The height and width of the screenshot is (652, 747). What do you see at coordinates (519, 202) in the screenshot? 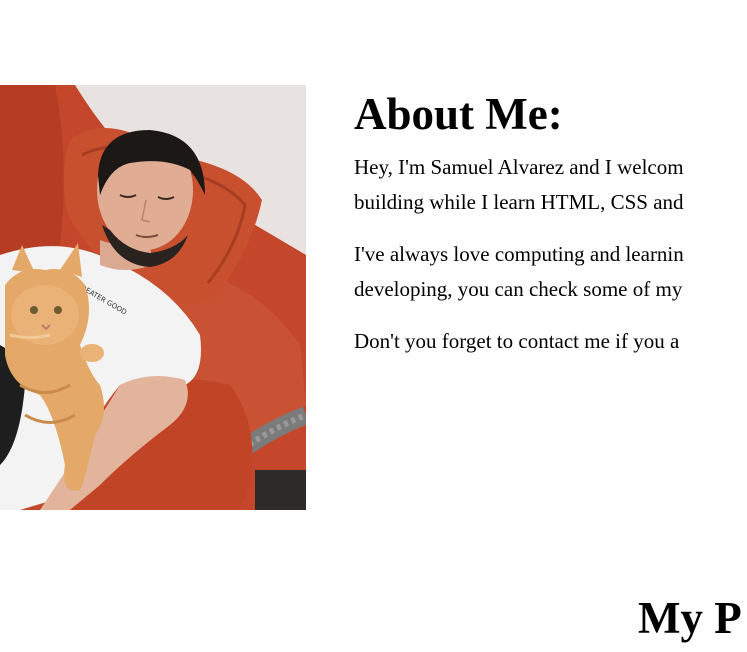
I see `about-paragraph-1-line-2: building while I learn HTML, CSS and` at bounding box center [519, 202].